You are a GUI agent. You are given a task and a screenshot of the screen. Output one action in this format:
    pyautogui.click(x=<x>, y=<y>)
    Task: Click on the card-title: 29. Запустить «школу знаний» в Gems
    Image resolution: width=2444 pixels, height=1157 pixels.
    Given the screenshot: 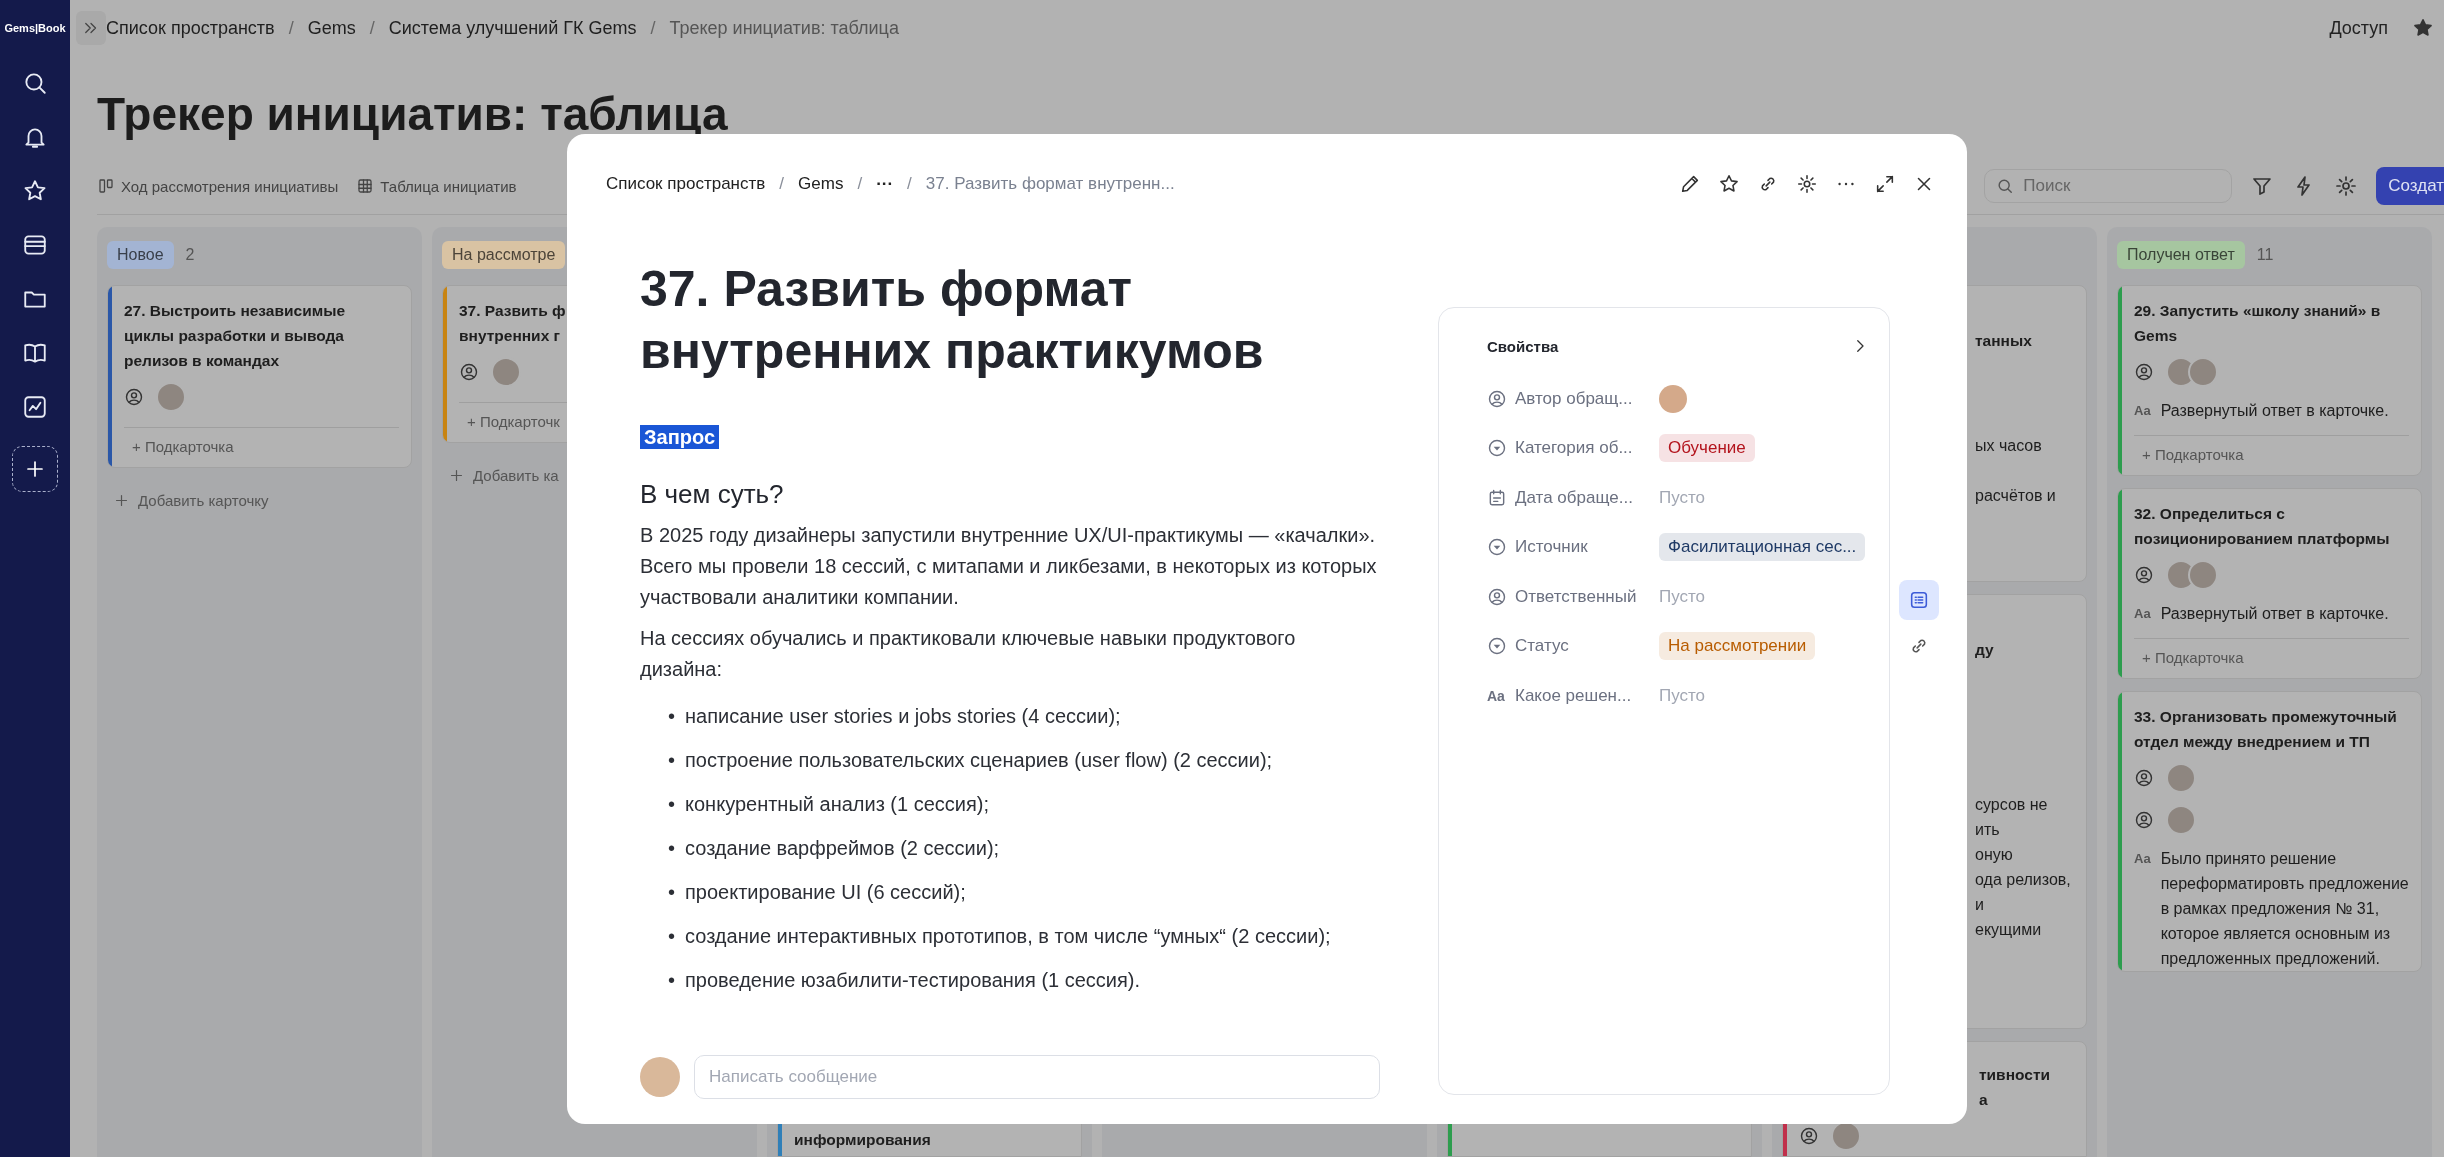 What is the action you would take?
    pyautogui.click(x=2258, y=323)
    